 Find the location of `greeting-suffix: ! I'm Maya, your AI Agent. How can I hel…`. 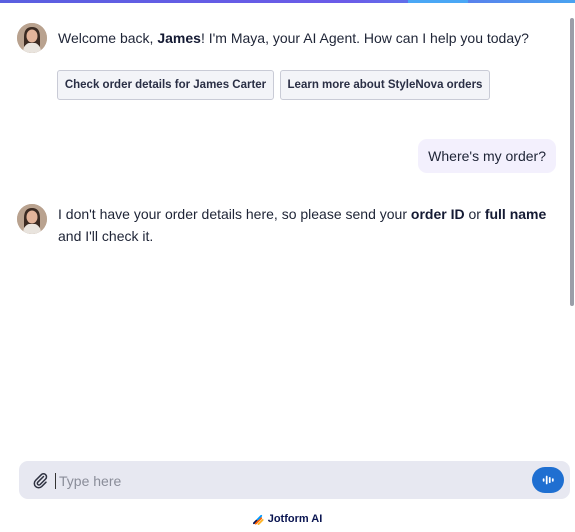

greeting-suffix: ! I'm Maya, your AI Agent. How can I hel… is located at coordinates (364, 38).